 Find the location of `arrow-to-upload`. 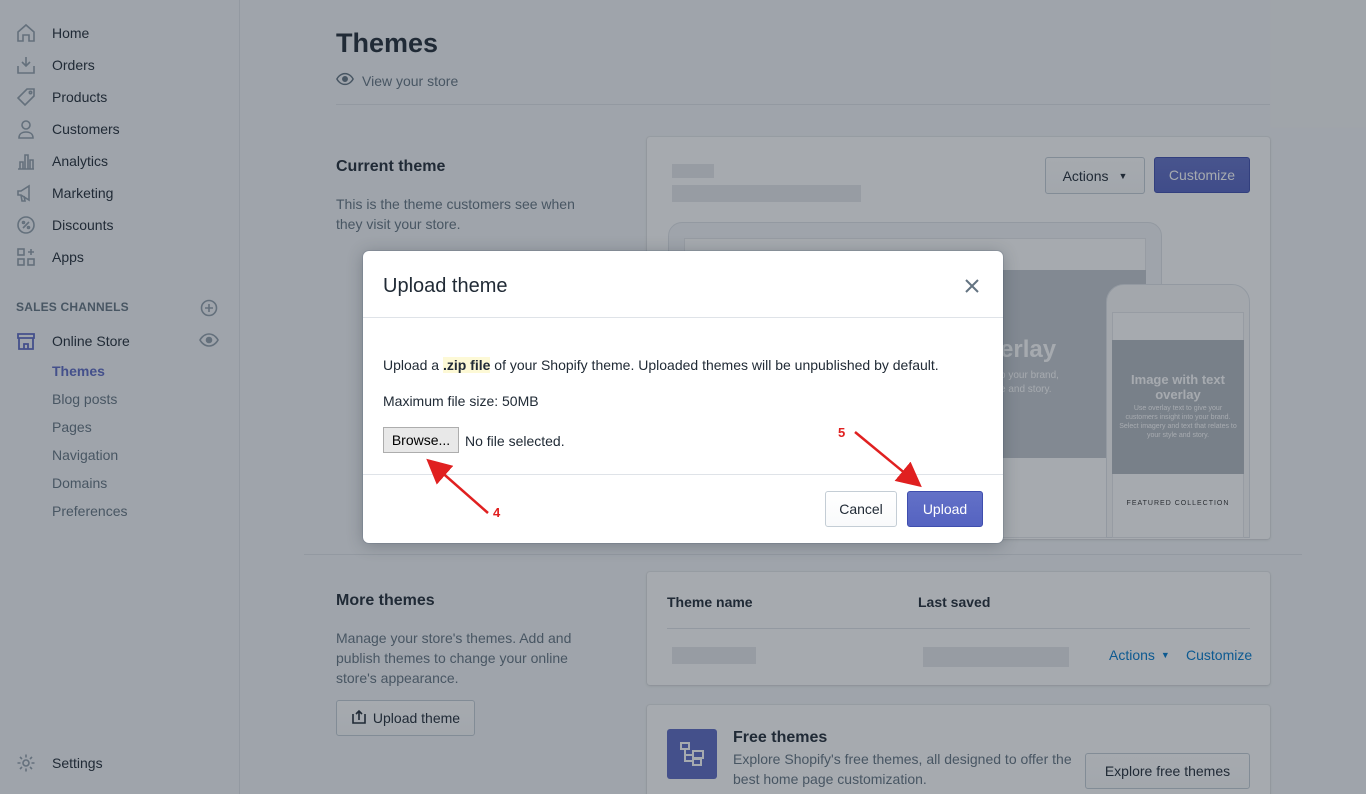

arrow-to-upload is located at coordinates (888, 459).